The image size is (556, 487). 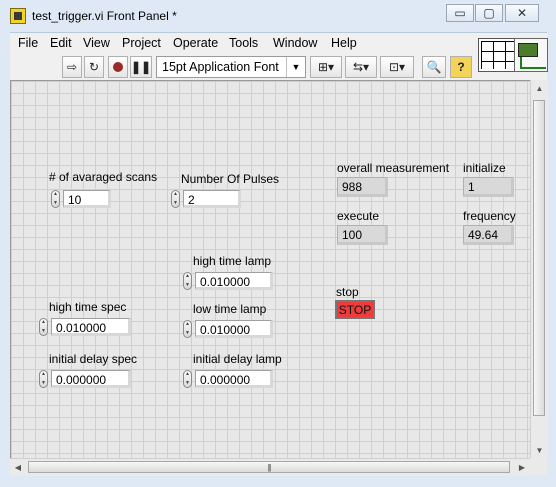 What do you see at coordinates (539, 258) in the screenshot?
I see `vertical-scroll-thumb` at bounding box center [539, 258].